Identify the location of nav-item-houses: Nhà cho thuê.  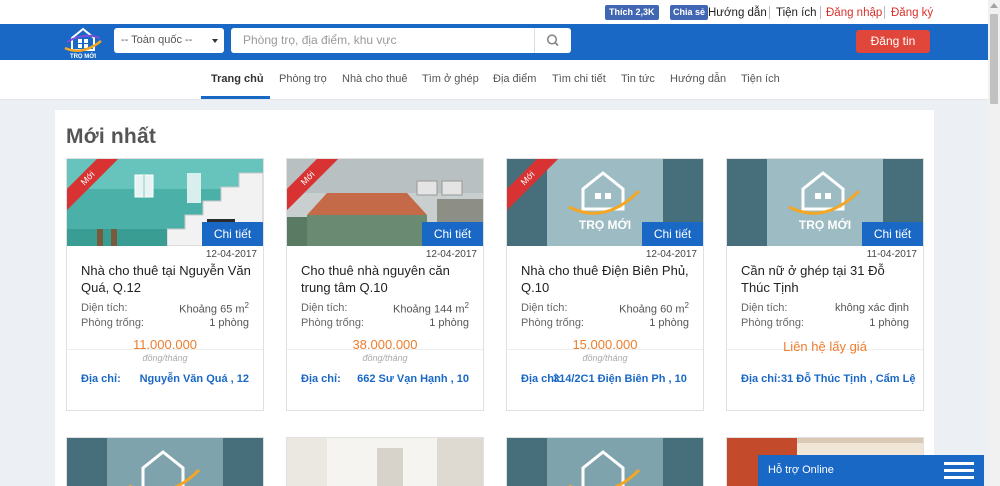
(374, 79).